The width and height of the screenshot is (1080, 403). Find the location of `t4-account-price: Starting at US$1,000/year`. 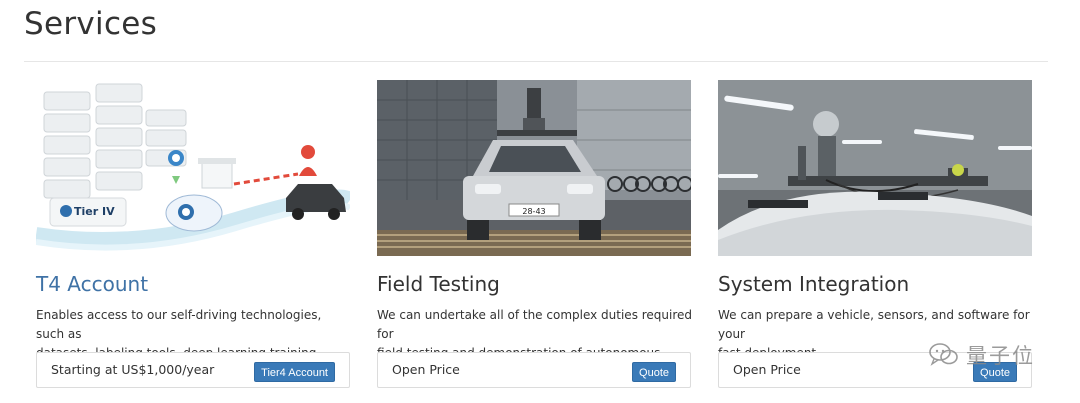

t4-account-price: Starting at US$1,000/year is located at coordinates (133, 369).